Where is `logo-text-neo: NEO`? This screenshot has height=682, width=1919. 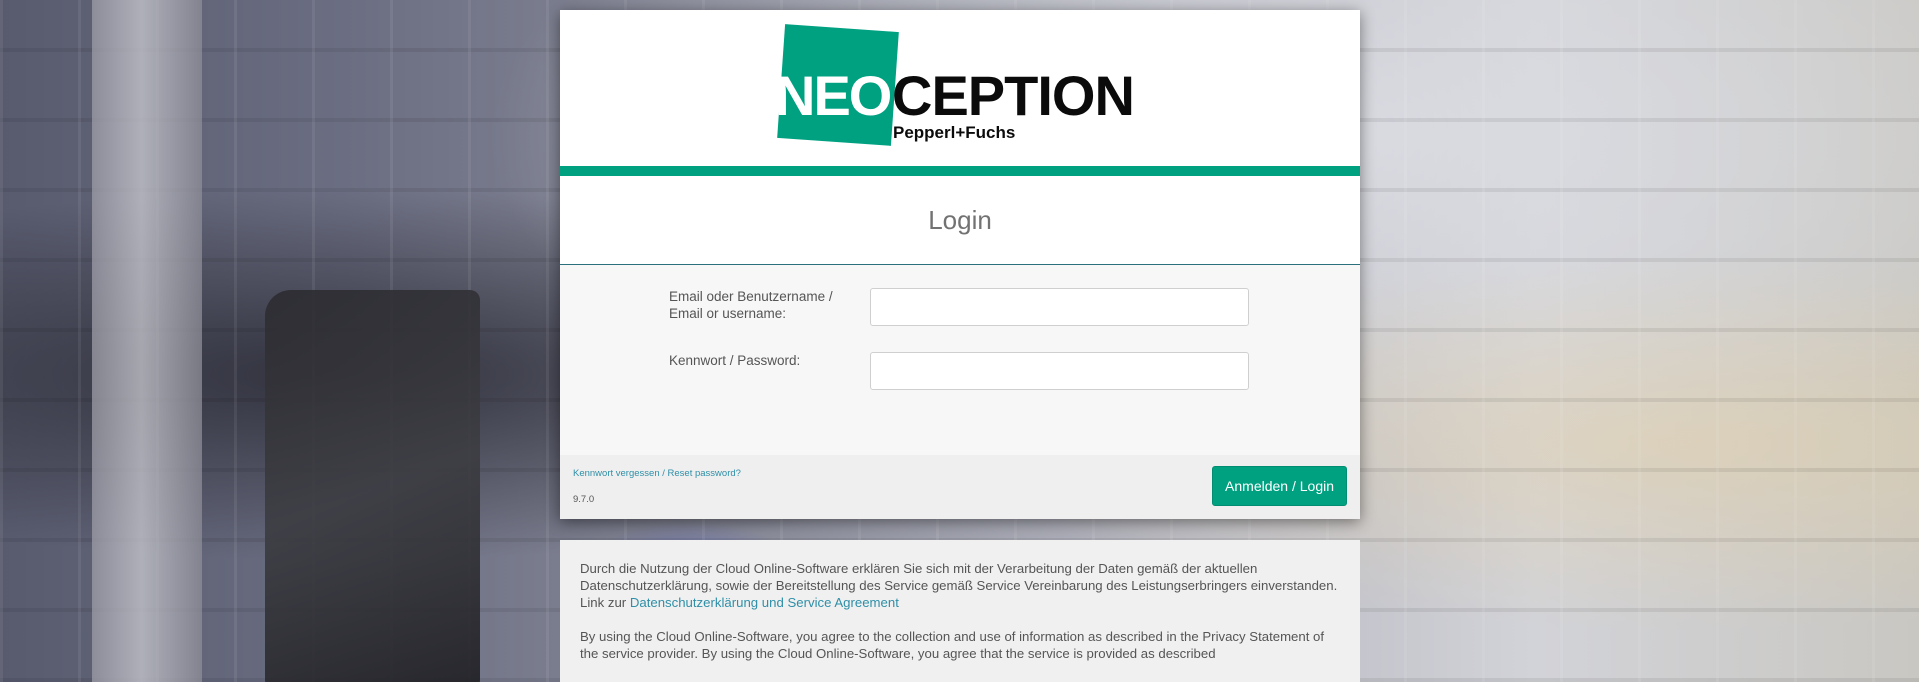
logo-text-neo: NEO is located at coordinates (833, 95).